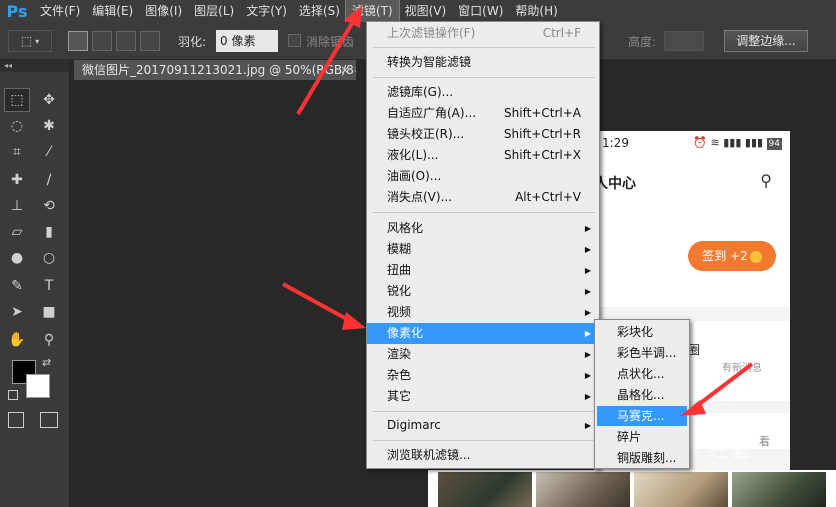  Describe the element at coordinates (38, 386) in the screenshot. I see `background-color-swatch` at that location.